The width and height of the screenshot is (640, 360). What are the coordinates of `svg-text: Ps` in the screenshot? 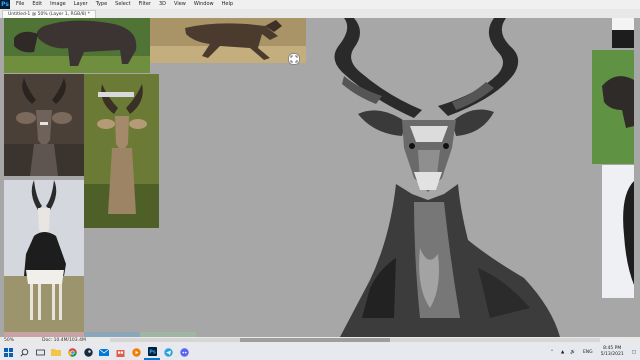 It's located at (152, 352).